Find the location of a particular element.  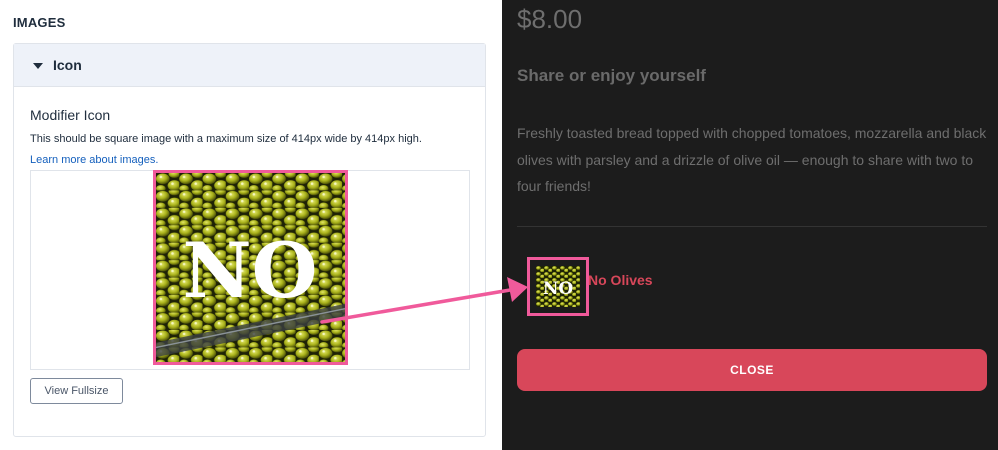

field-label: Modifier Icon is located at coordinates (70, 115).